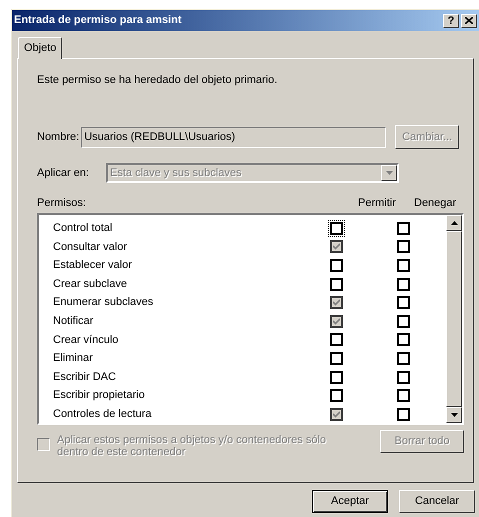 This screenshot has width=479, height=517. I want to click on permission-name: Crear vínculo, so click(86, 340).